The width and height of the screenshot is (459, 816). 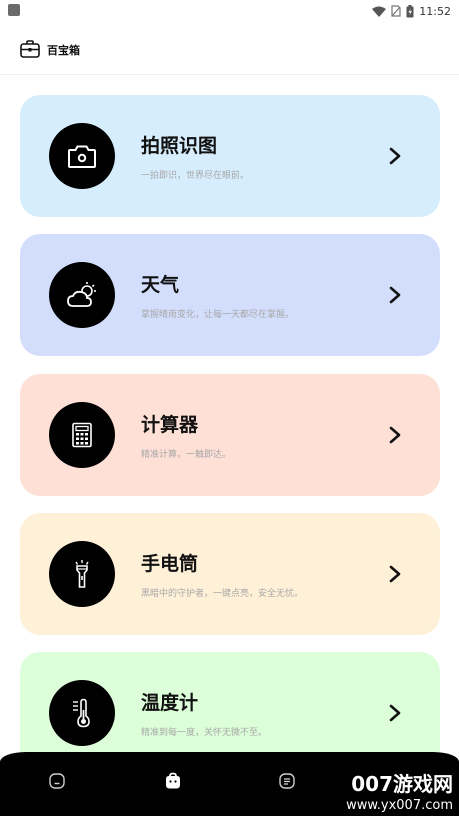 I want to click on card-description: 一拍即识，世界尽在眼前。, so click(x=195, y=176).